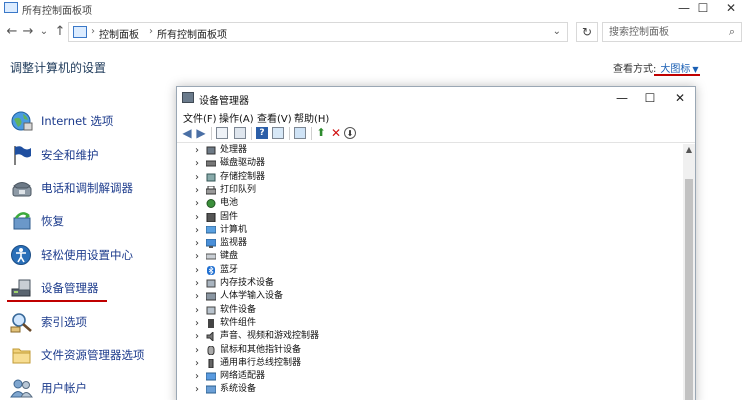  What do you see at coordinates (427, 270) in the screenshot?
I see `device-category-row: › 蓝牙` at bounding box center [427, 270].